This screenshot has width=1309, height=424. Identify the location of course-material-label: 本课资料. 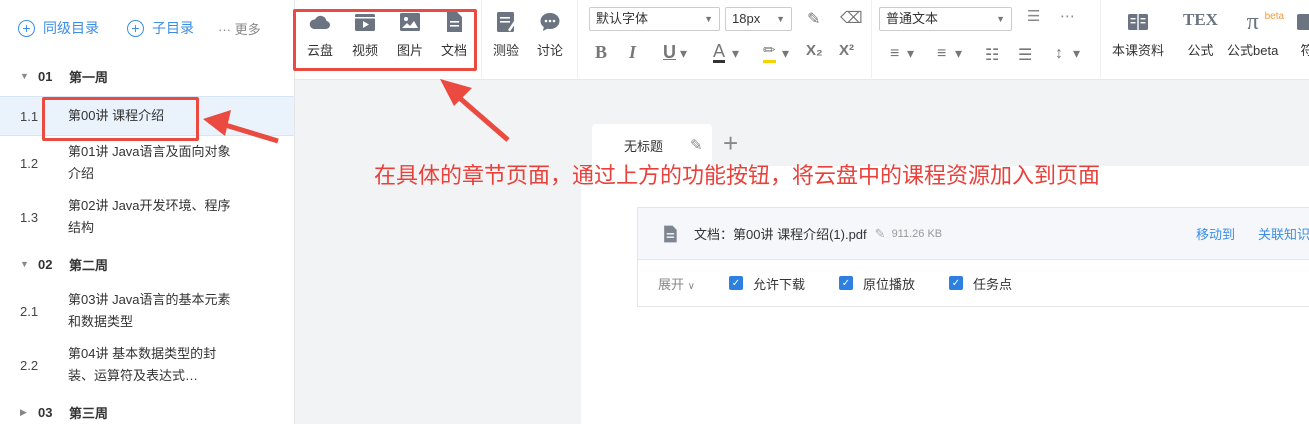
(1138, 50).